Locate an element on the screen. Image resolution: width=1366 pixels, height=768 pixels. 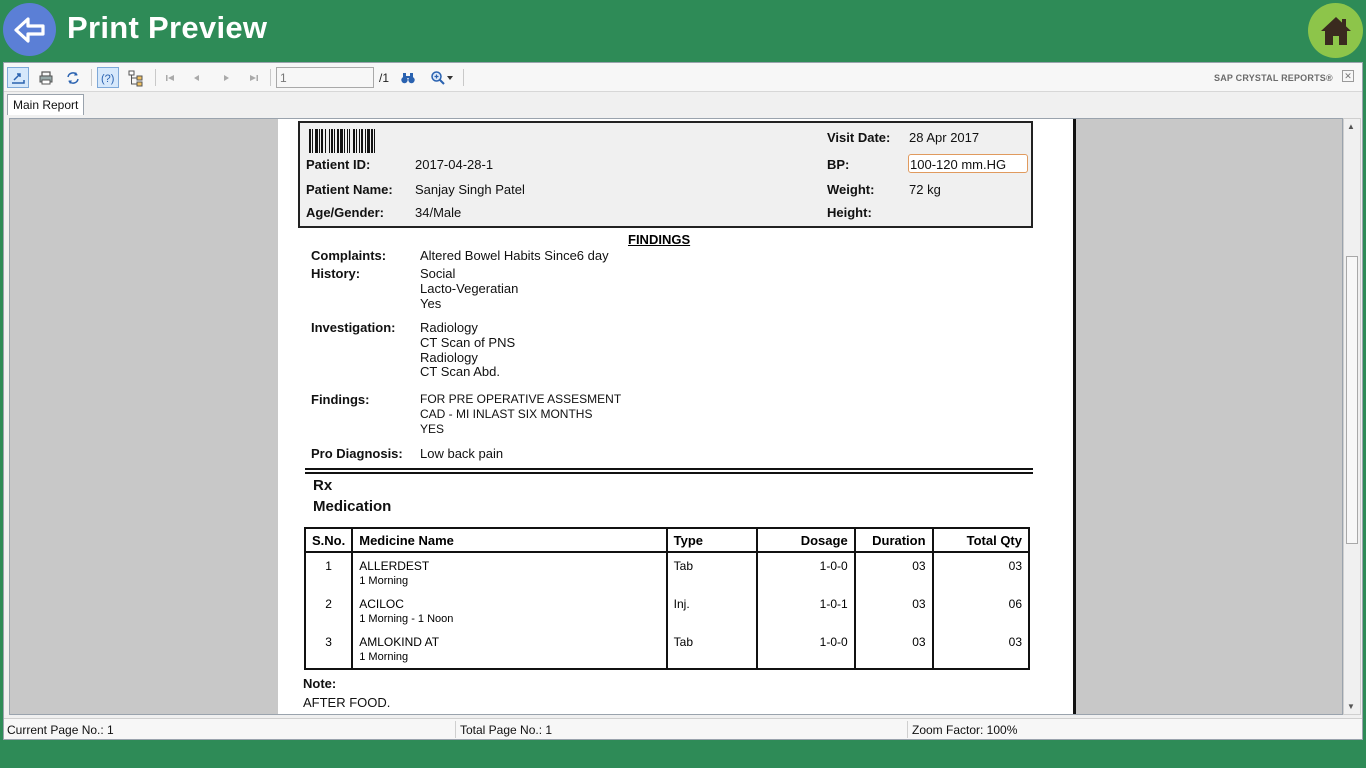
history-line: Yes is located at coordinates (431, 303).